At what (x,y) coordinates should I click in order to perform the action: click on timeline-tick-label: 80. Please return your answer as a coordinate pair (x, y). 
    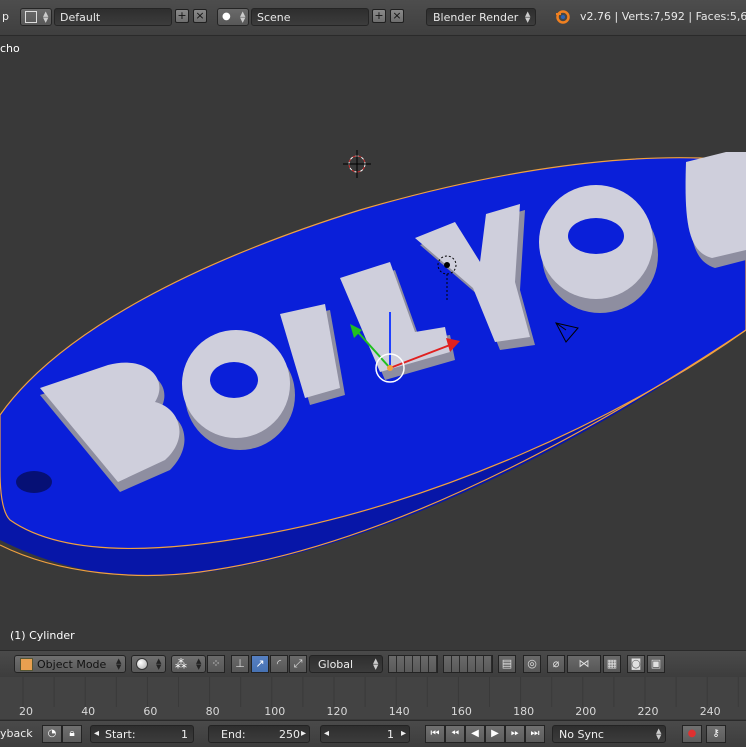
    Looking at the image, I should click on (212, 711).